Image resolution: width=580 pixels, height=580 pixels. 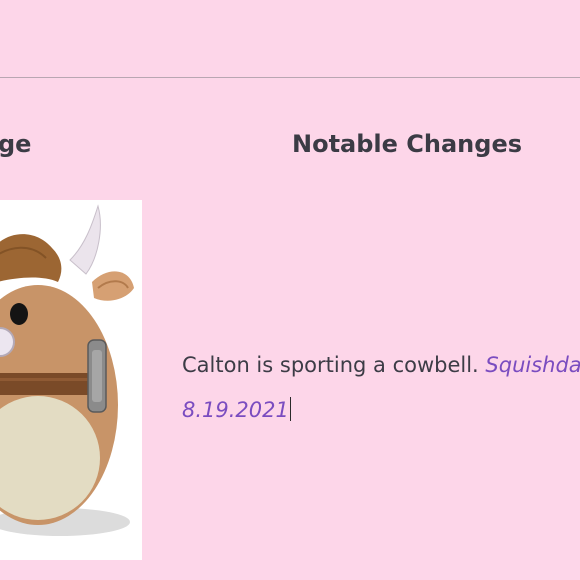 I want to click on top-divider, so click(x=290, y=77).